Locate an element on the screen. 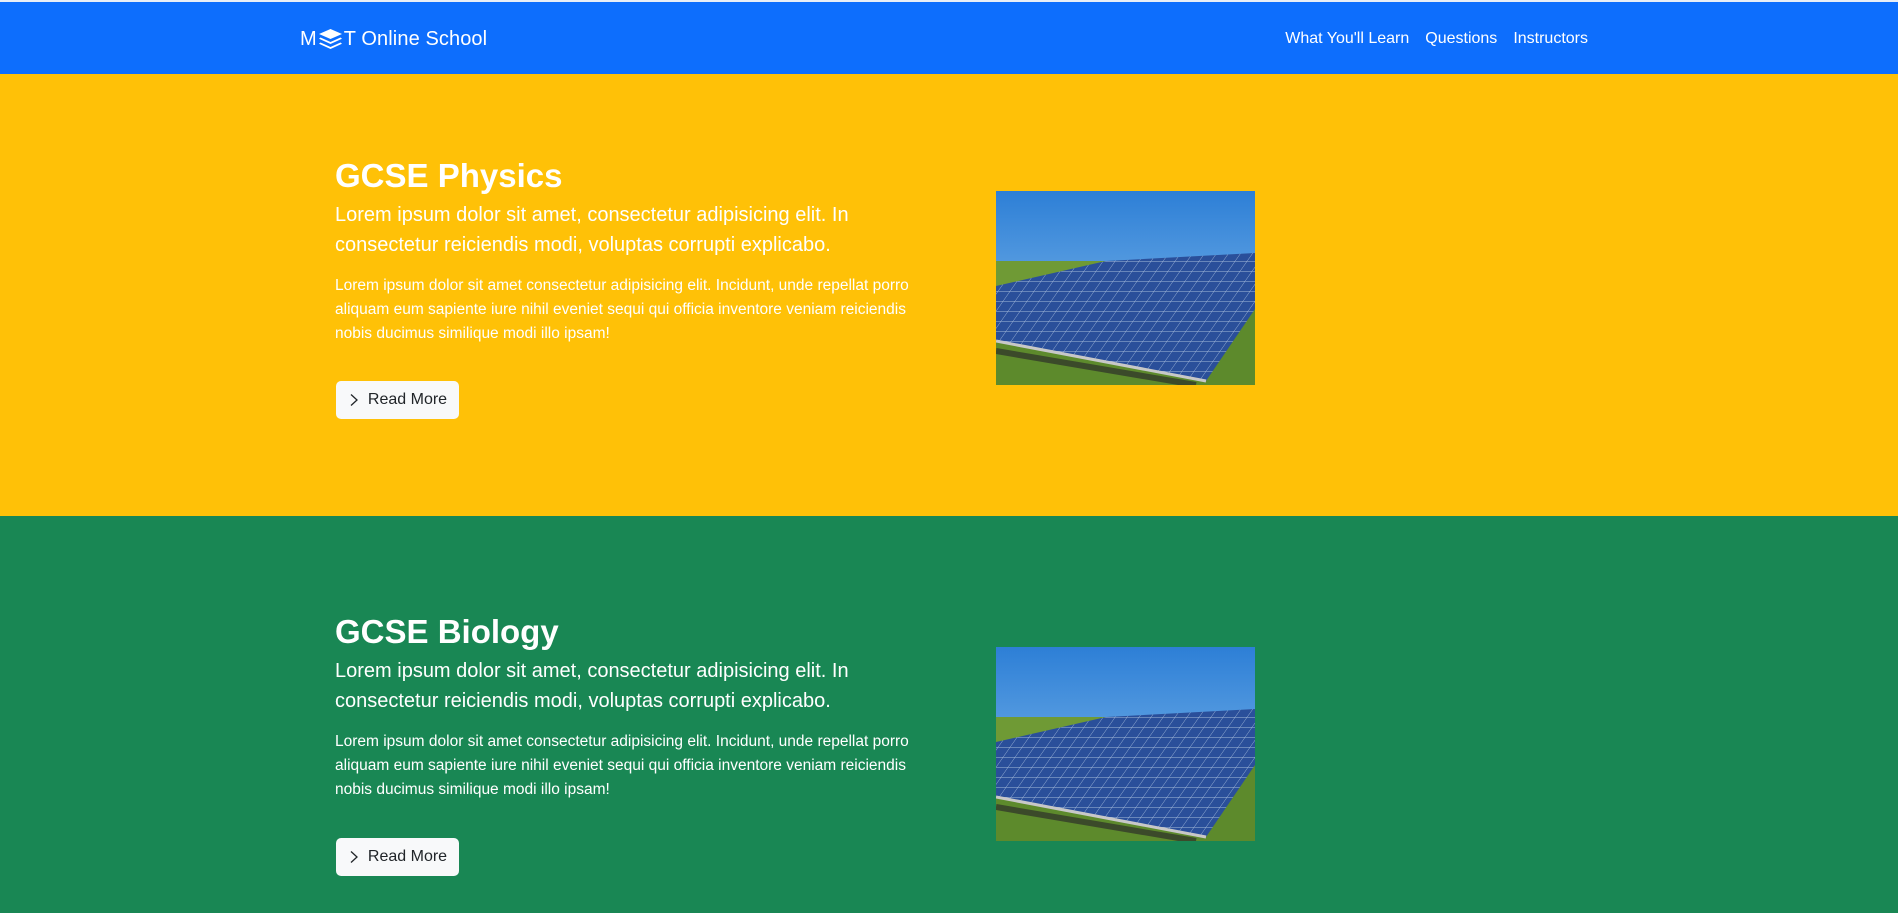 The width and height of the screenshot is (1898, 913). physics-read-more-button: Read More is located at coordinates (397, 400).